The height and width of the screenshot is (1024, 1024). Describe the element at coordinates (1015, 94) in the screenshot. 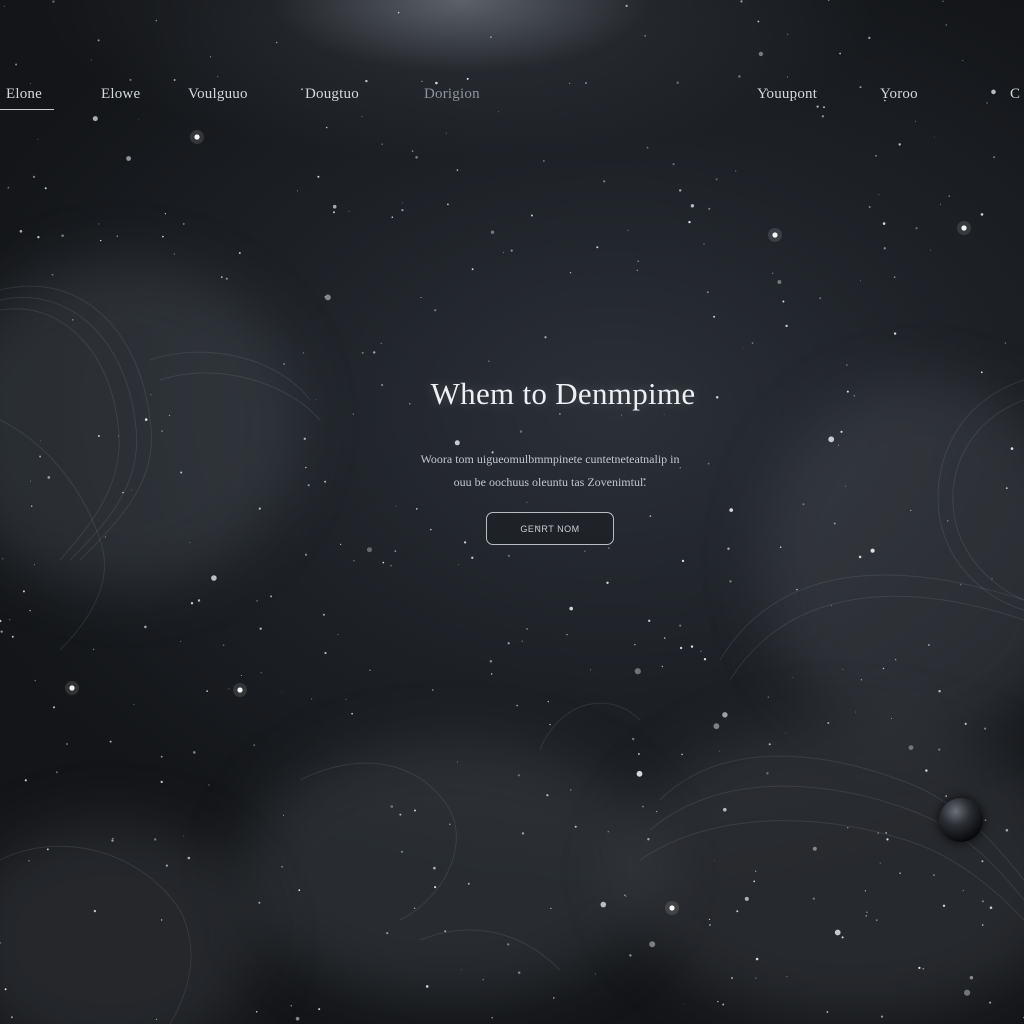

I see `nav-item-c: C` at that location.